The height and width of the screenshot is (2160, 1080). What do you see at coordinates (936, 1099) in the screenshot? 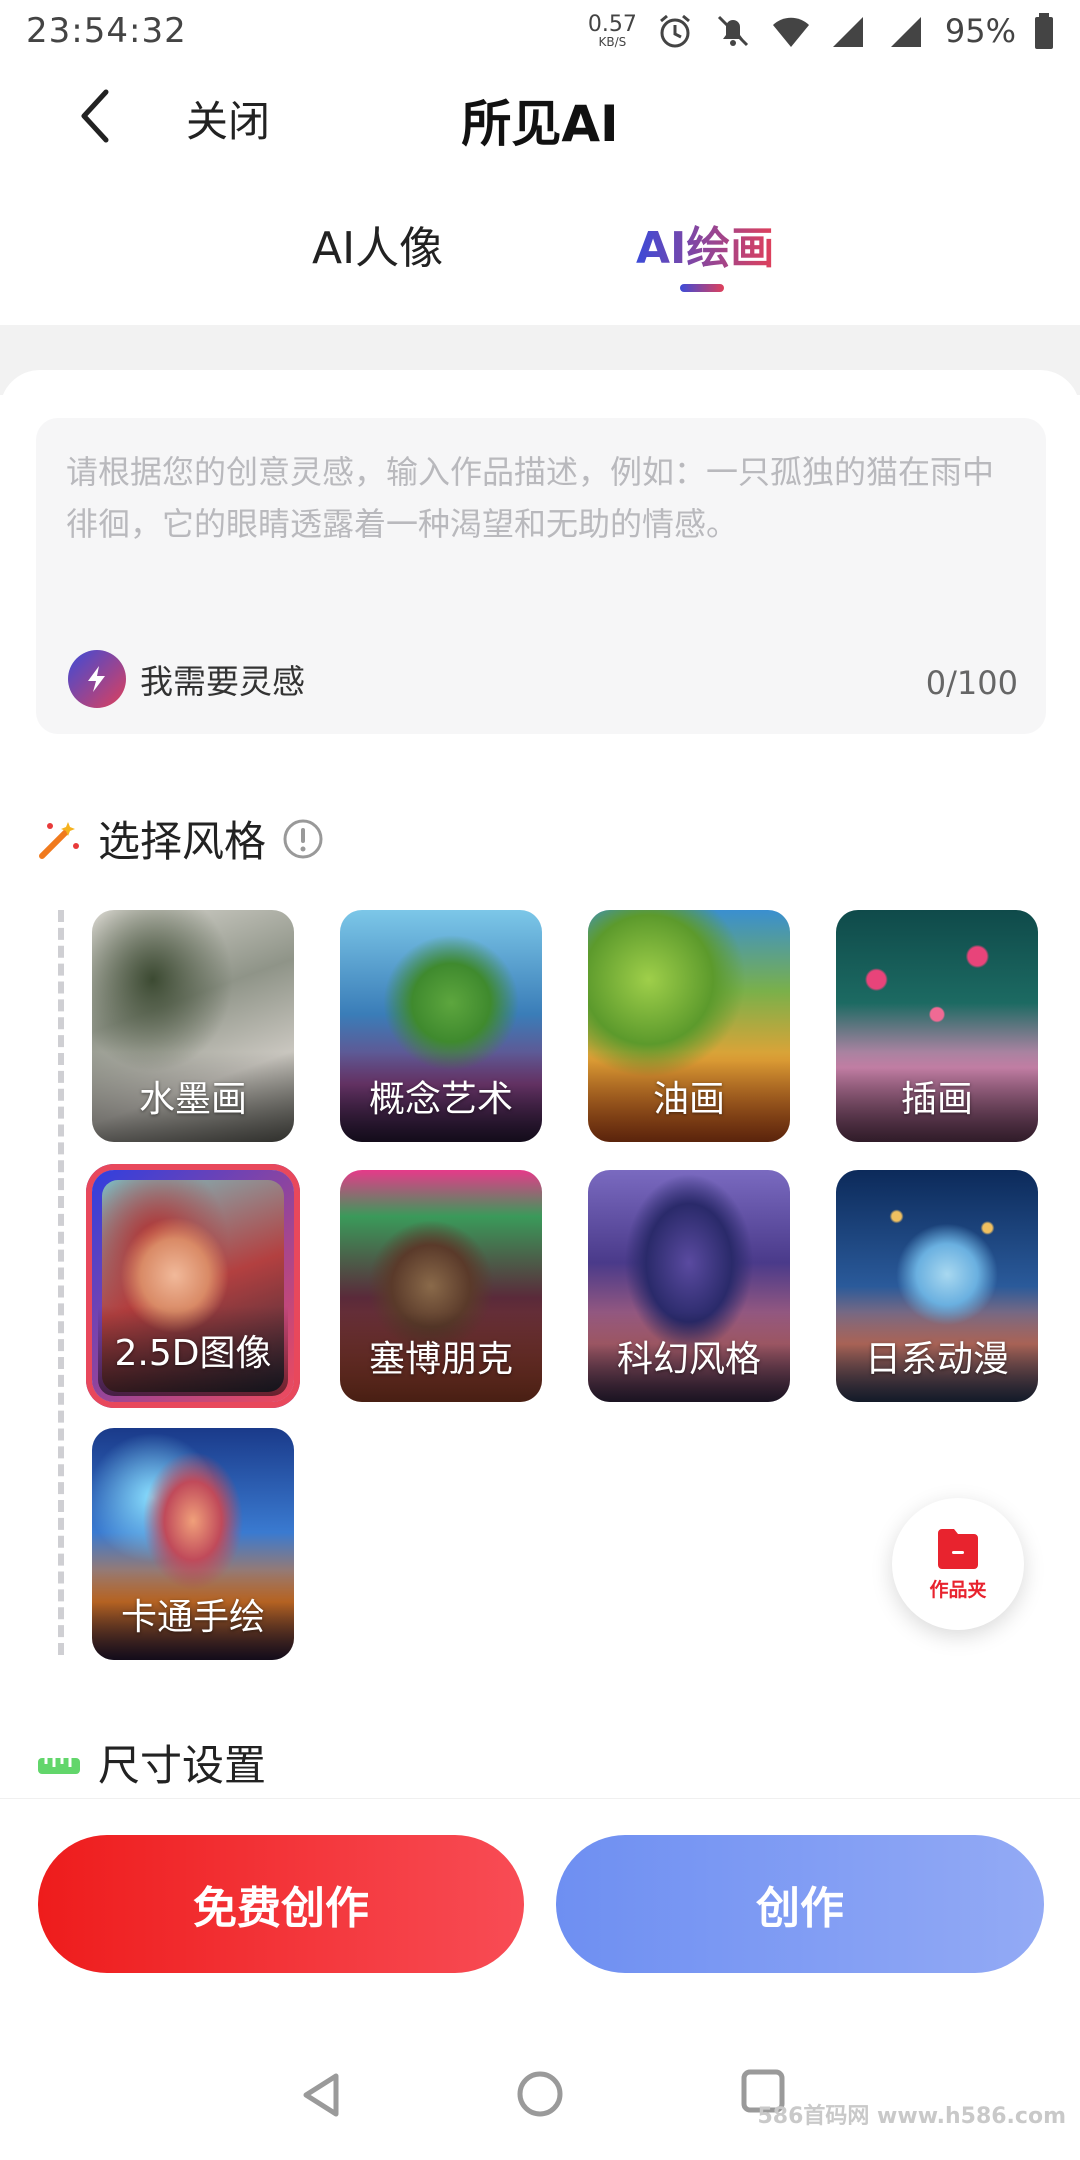
I see `style-label: 插画` at bounding box center [936, 1099].